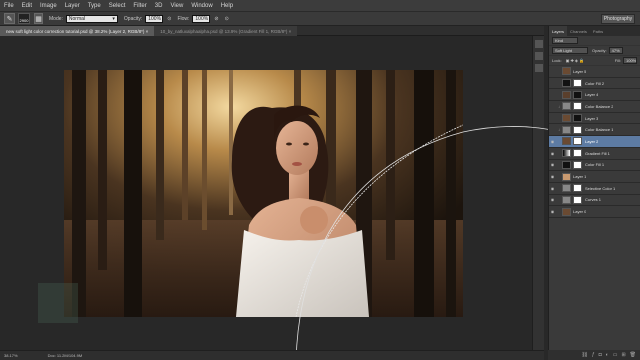 This screenshot has height=360, width=640. Describe the element at coordinates (623, 355) in the screenshot. I see `new-layer-icon: ⊞` at that location.